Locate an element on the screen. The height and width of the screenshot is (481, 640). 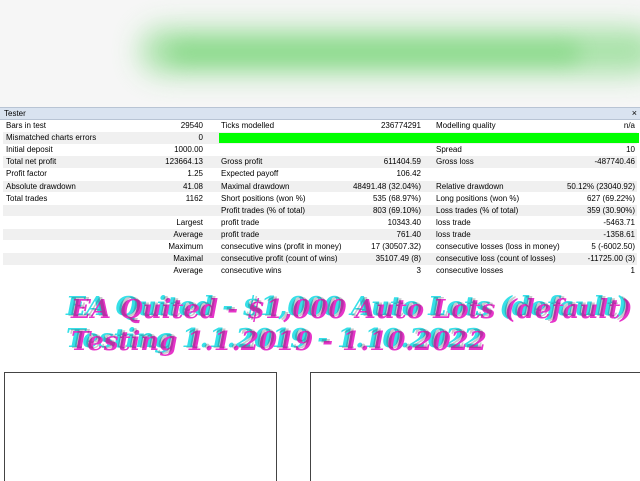
metric-value: Maximal is located at coordinates (188, 259).